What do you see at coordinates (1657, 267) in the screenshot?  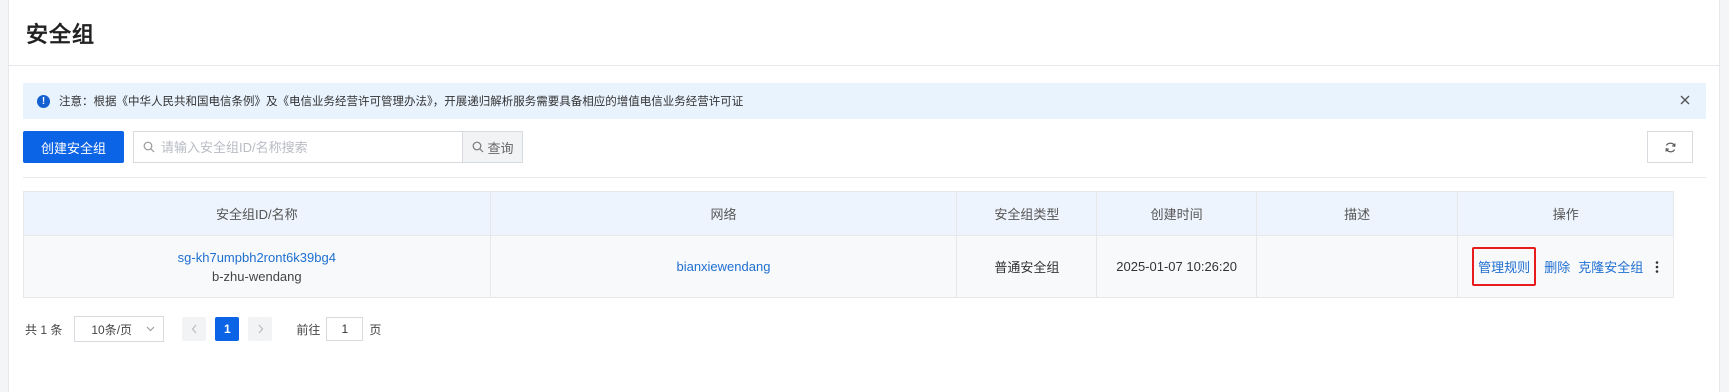 I see `more-vertical-icon` at bounding box center [1657, 267].